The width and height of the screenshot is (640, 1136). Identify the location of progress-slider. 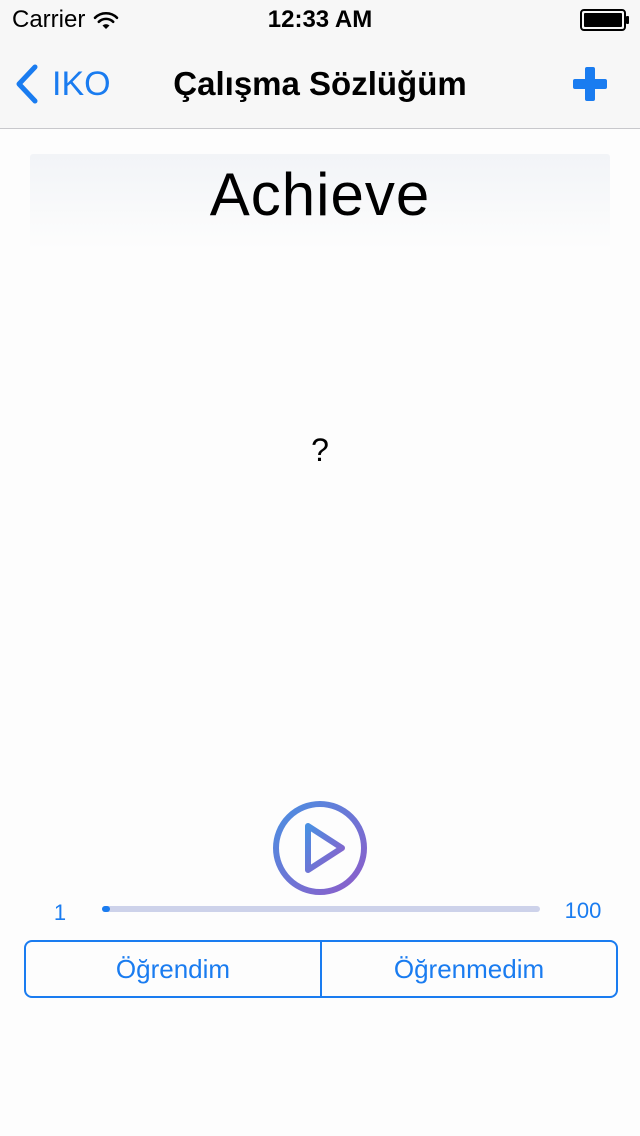
(321, 909).